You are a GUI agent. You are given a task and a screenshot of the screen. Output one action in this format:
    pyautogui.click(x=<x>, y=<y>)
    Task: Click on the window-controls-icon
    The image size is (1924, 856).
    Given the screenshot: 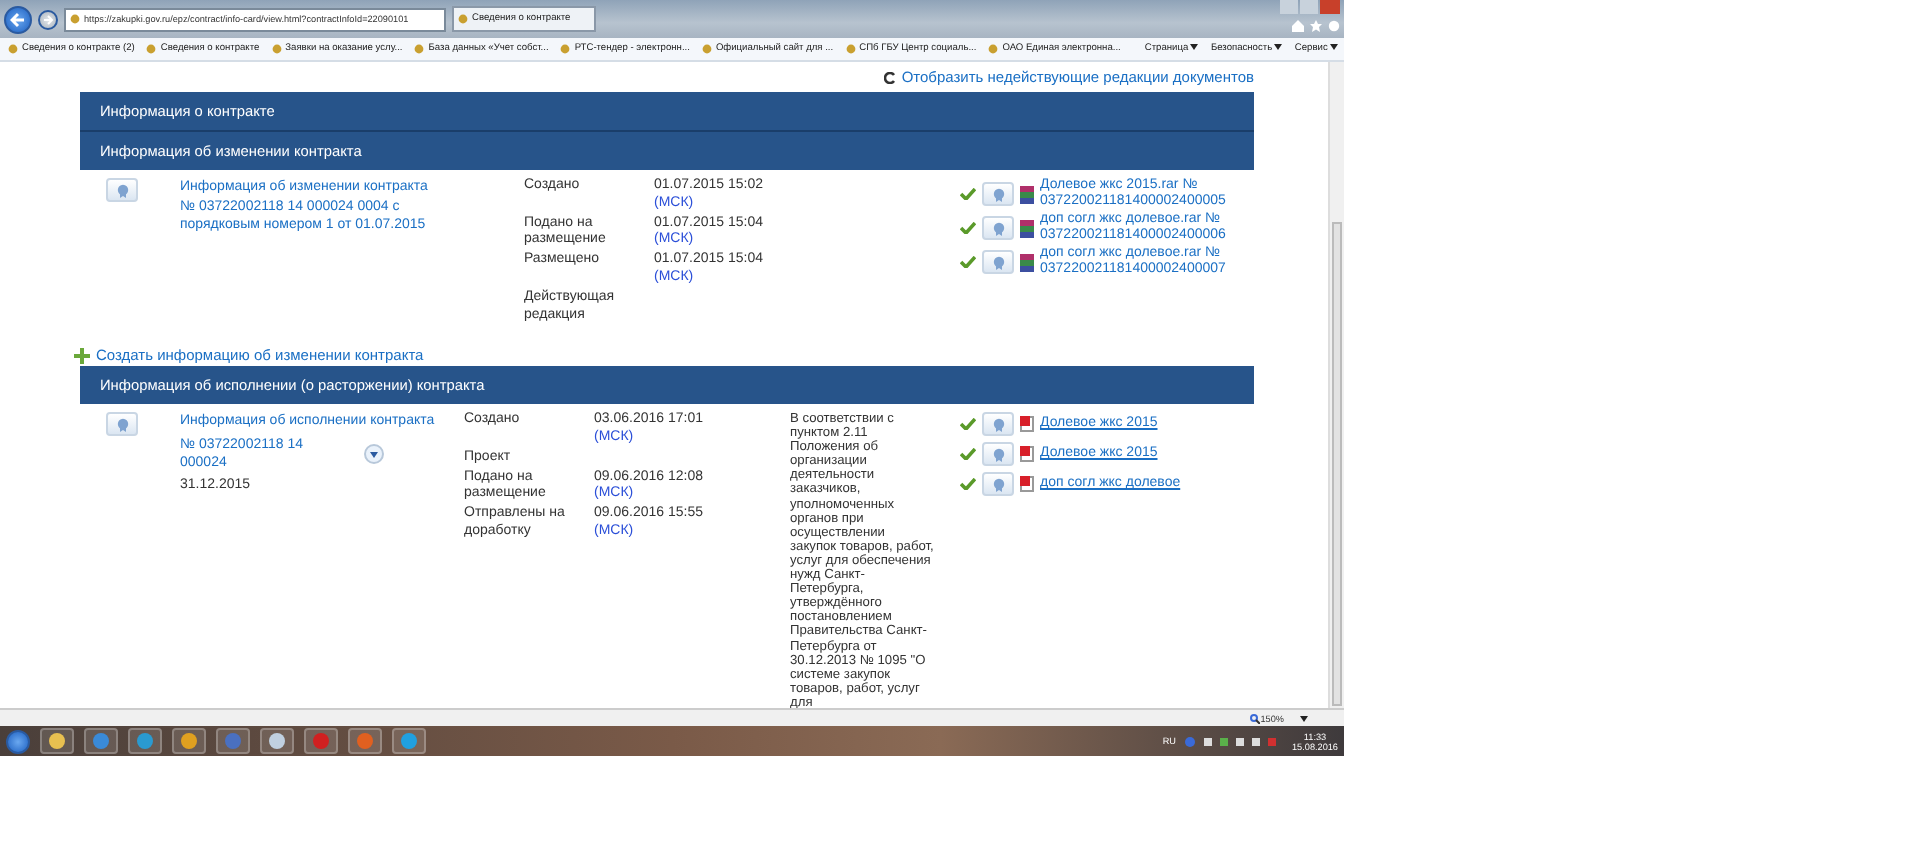 What is the action you would take?
    pyautogui.click(x=1310, y=7)
    